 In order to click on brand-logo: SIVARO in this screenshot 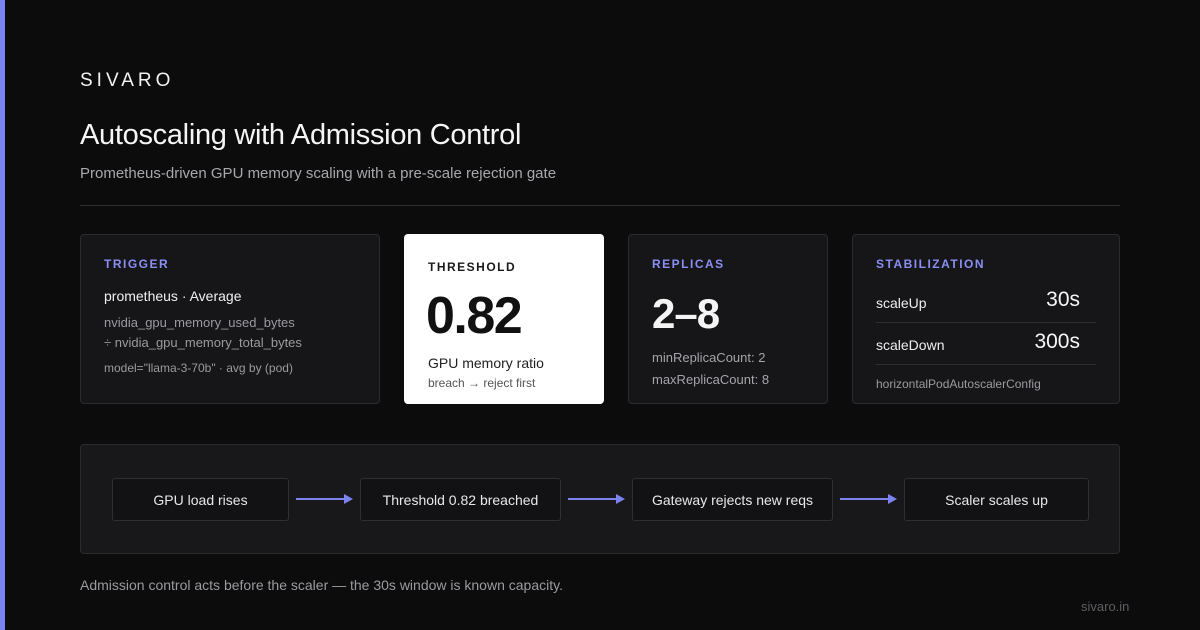, I will do `click(127, 80)`.